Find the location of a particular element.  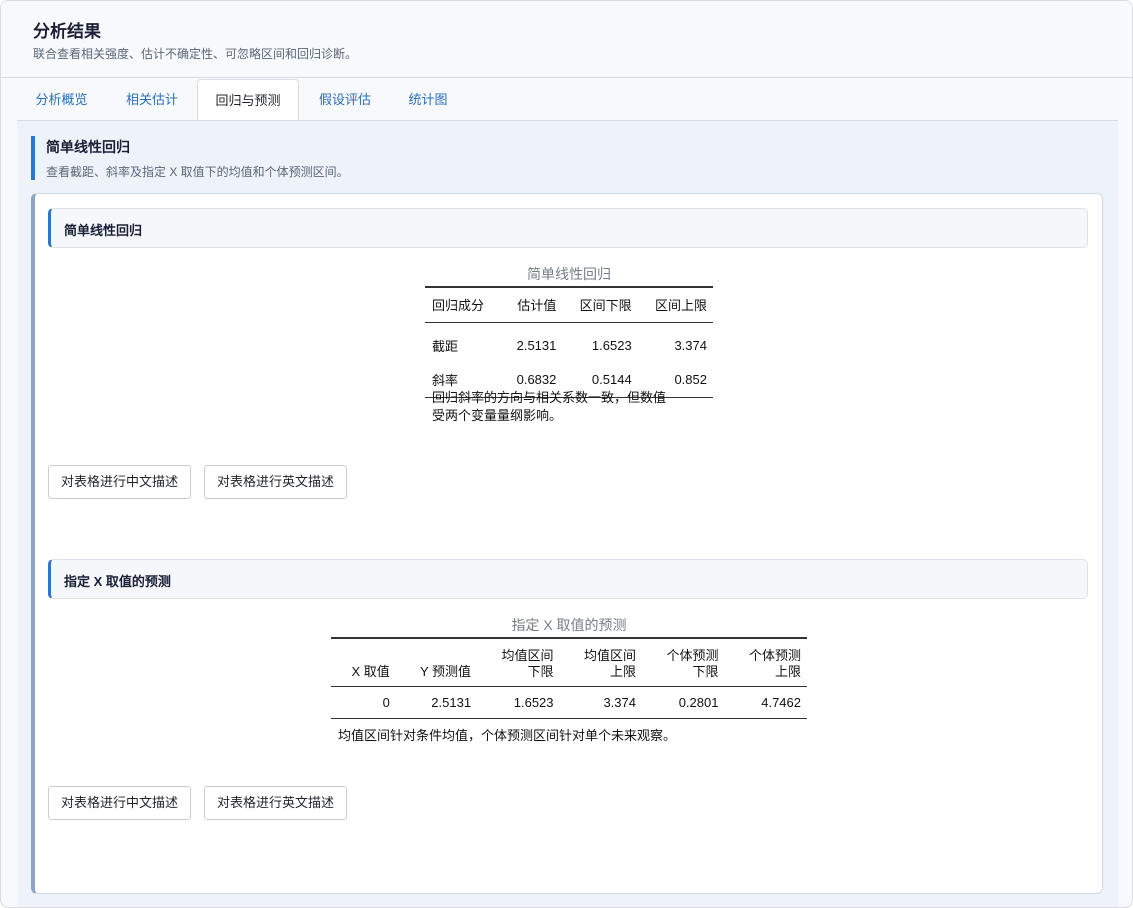

table-row: 0 2.5131 1.6523 3.374 0.2801 4.7462 is located at coordinates (569, 703).